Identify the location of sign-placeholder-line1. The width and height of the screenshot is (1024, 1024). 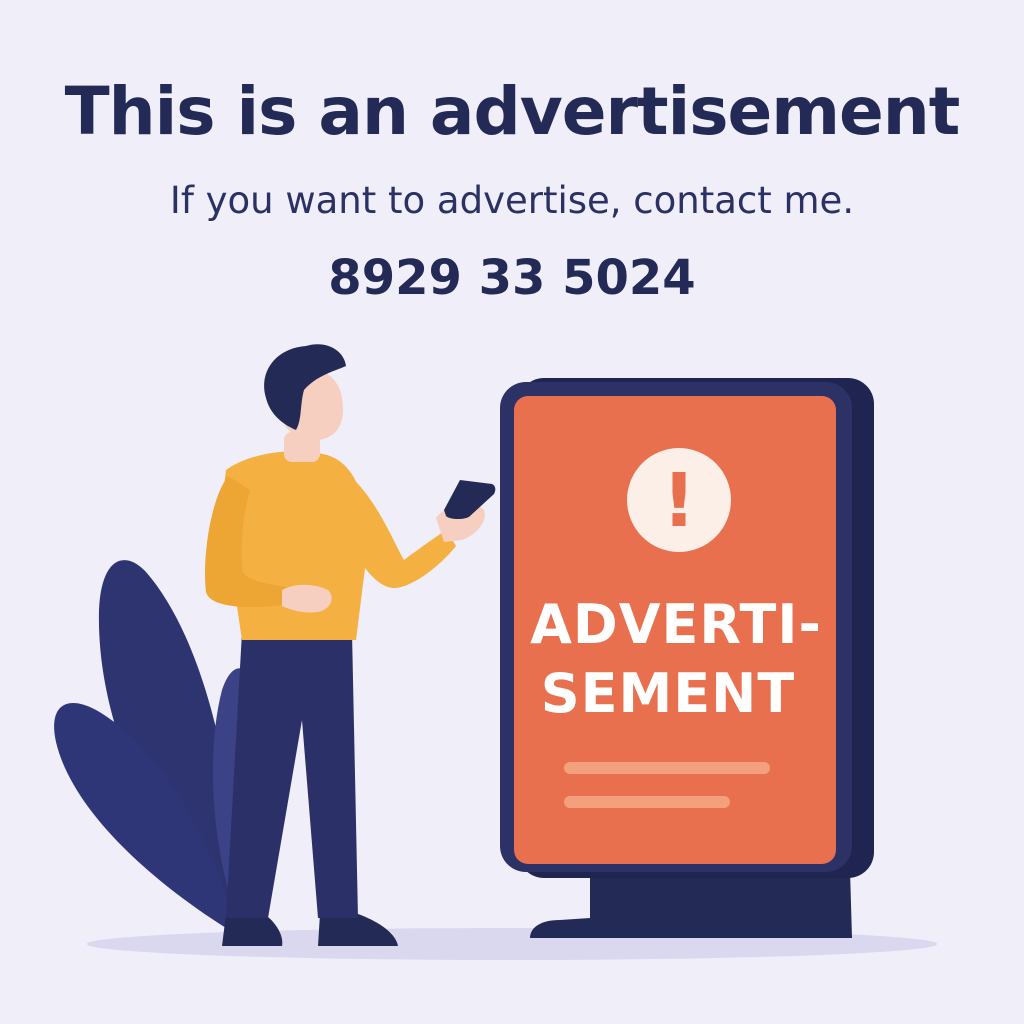
(667, 768).